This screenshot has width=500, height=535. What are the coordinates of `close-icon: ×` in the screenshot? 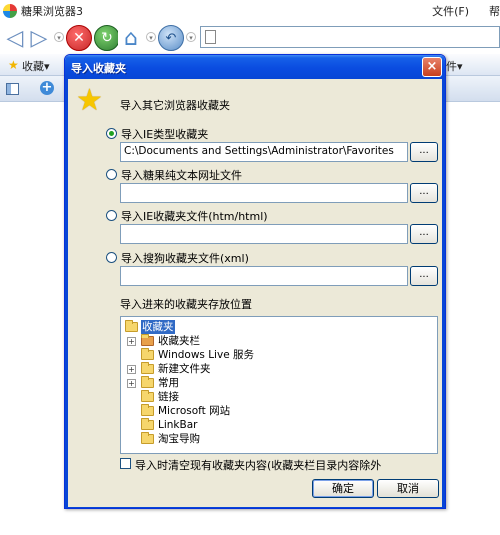 It's located at (432, 67).